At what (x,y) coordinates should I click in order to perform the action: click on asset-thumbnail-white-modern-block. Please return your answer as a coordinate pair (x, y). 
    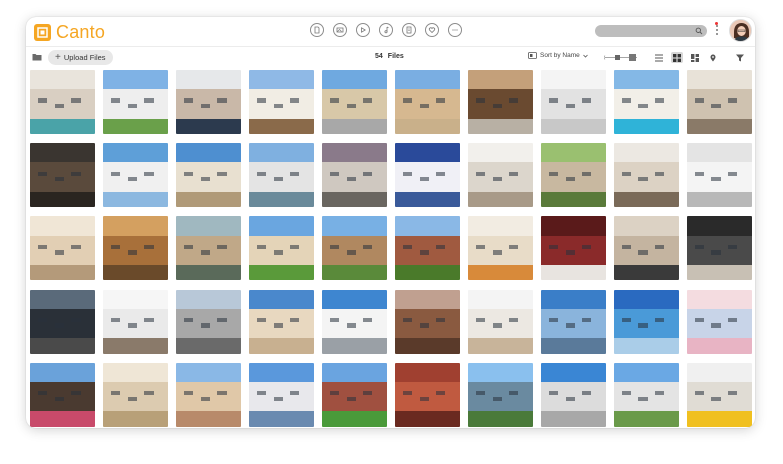
    Looking at the image, I should click on (354, 321).